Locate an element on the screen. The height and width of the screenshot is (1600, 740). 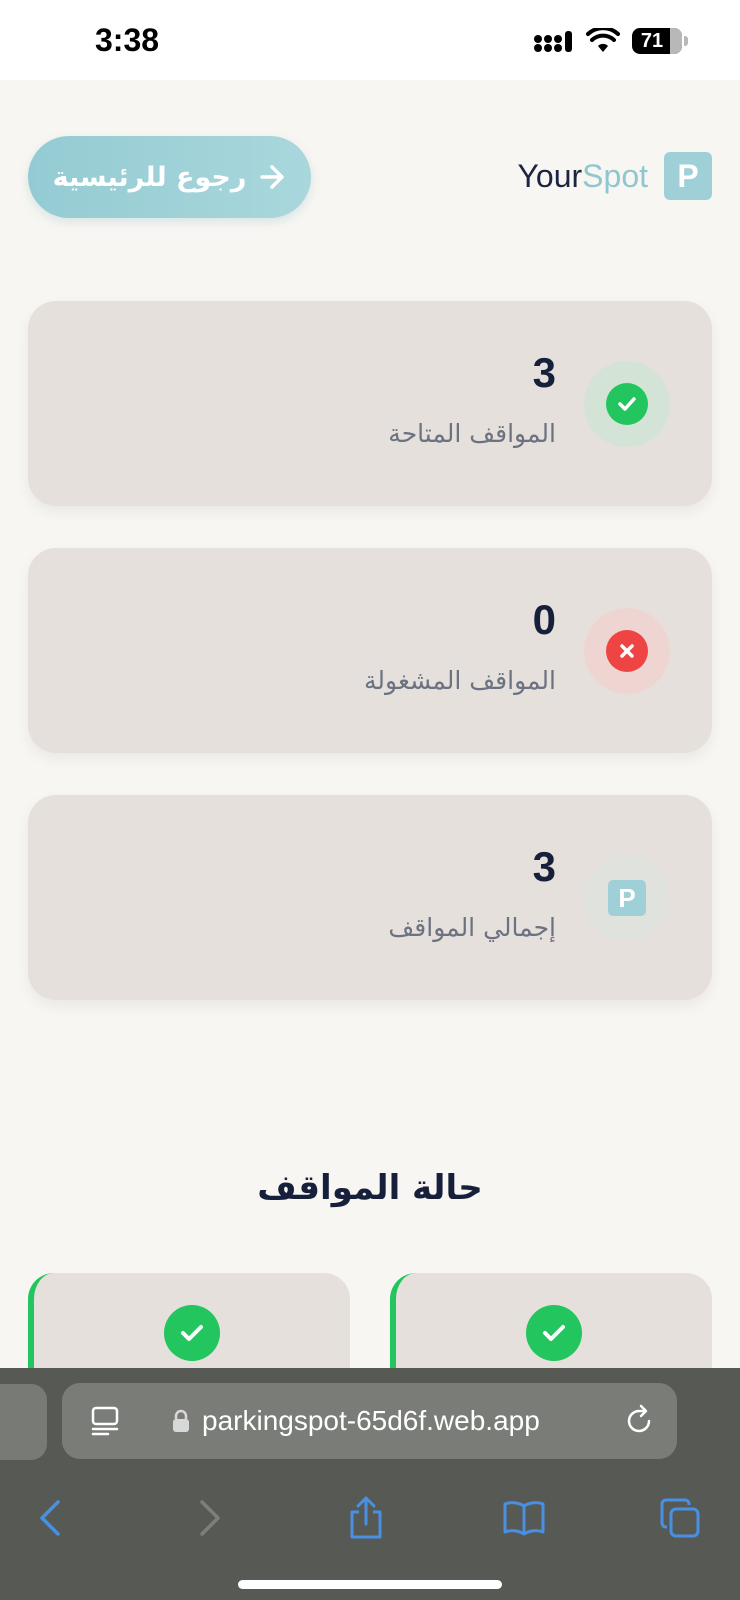
tabs-icon is located at coordinates (680, 1518).